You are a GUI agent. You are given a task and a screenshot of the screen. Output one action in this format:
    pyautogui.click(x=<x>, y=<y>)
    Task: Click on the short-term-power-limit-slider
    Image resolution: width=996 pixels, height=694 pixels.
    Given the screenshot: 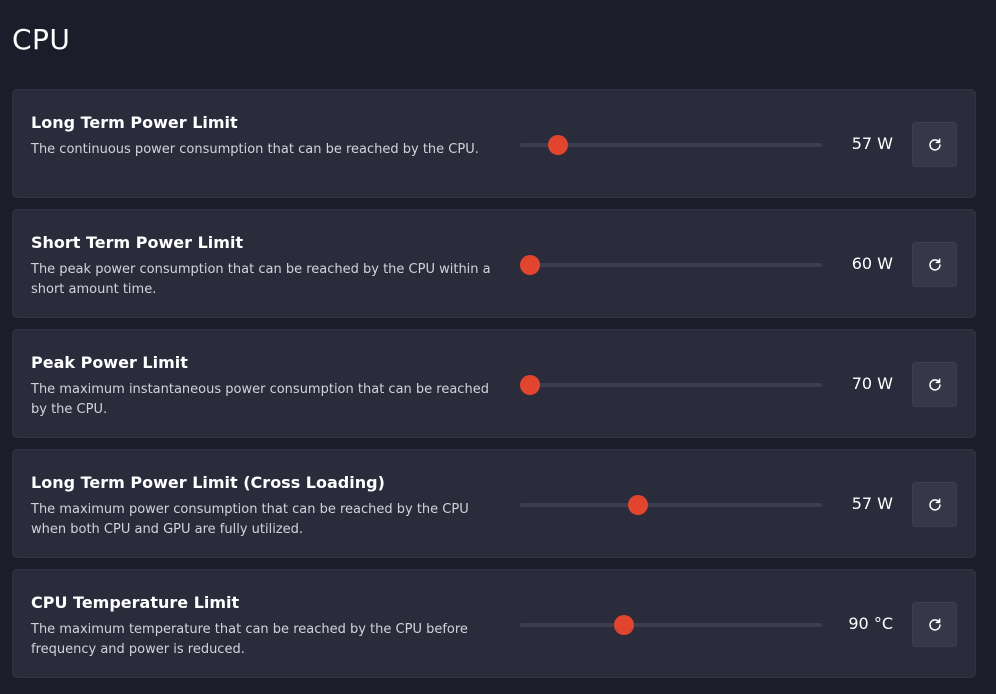 What is the action you would take?
    pyautogui.click(x=670, y=265)
    